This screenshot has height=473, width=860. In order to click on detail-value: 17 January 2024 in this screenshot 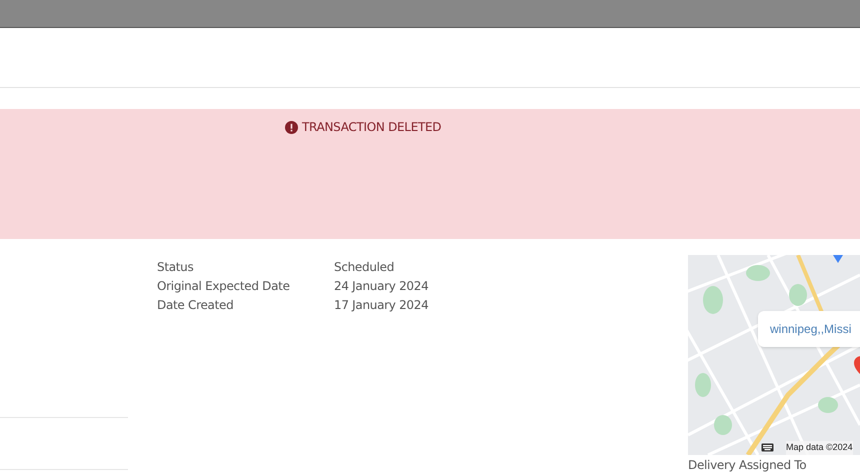, I will do `click(381, 305)`.